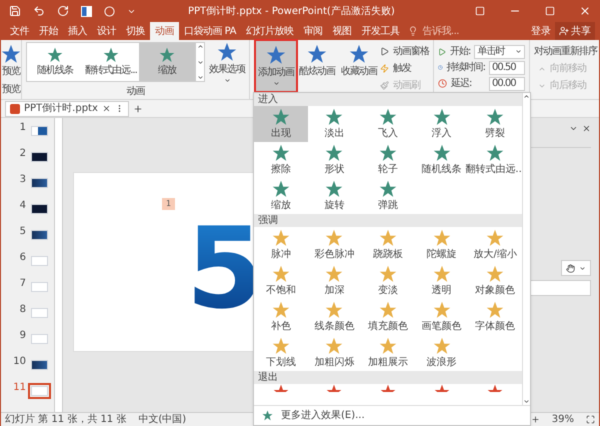  Describe the element at coordinates (281, 124) in the screenshot. I see `effect-item: 出现` at that location.